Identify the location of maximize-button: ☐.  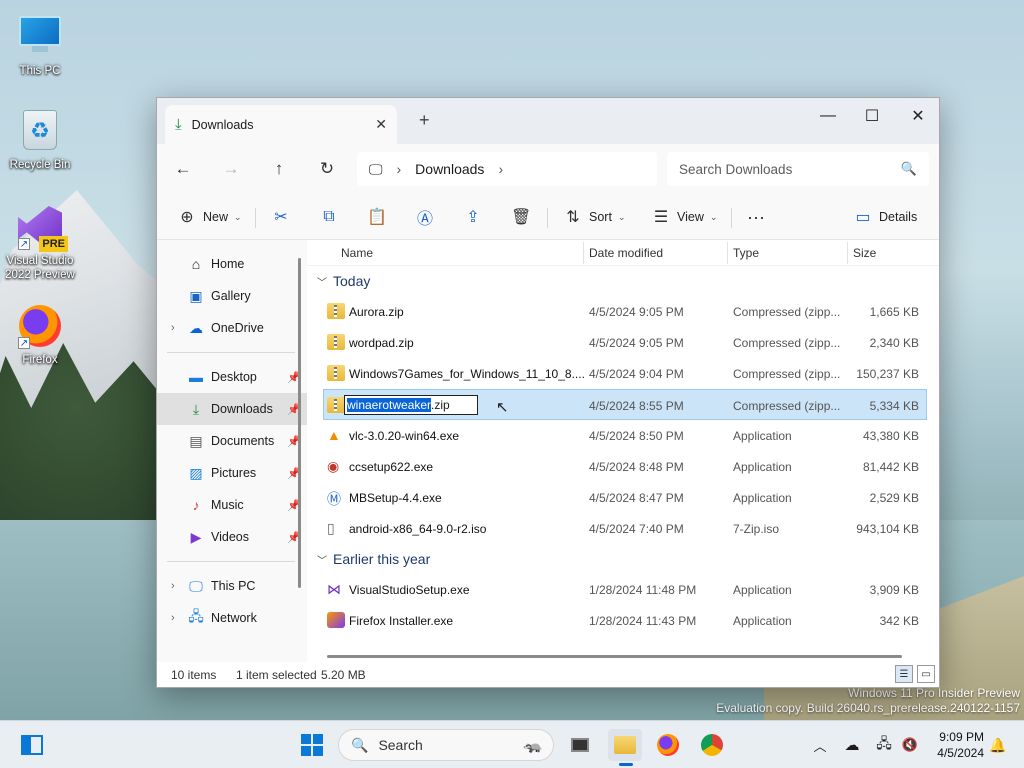
(872, 116).